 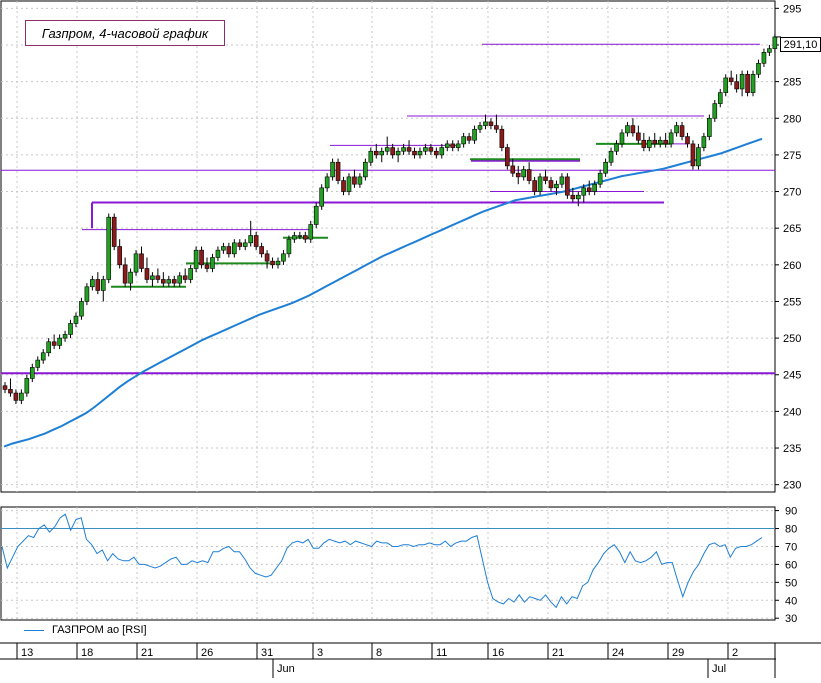 I want to click on date-label: 24, so click(x=618, y=653).